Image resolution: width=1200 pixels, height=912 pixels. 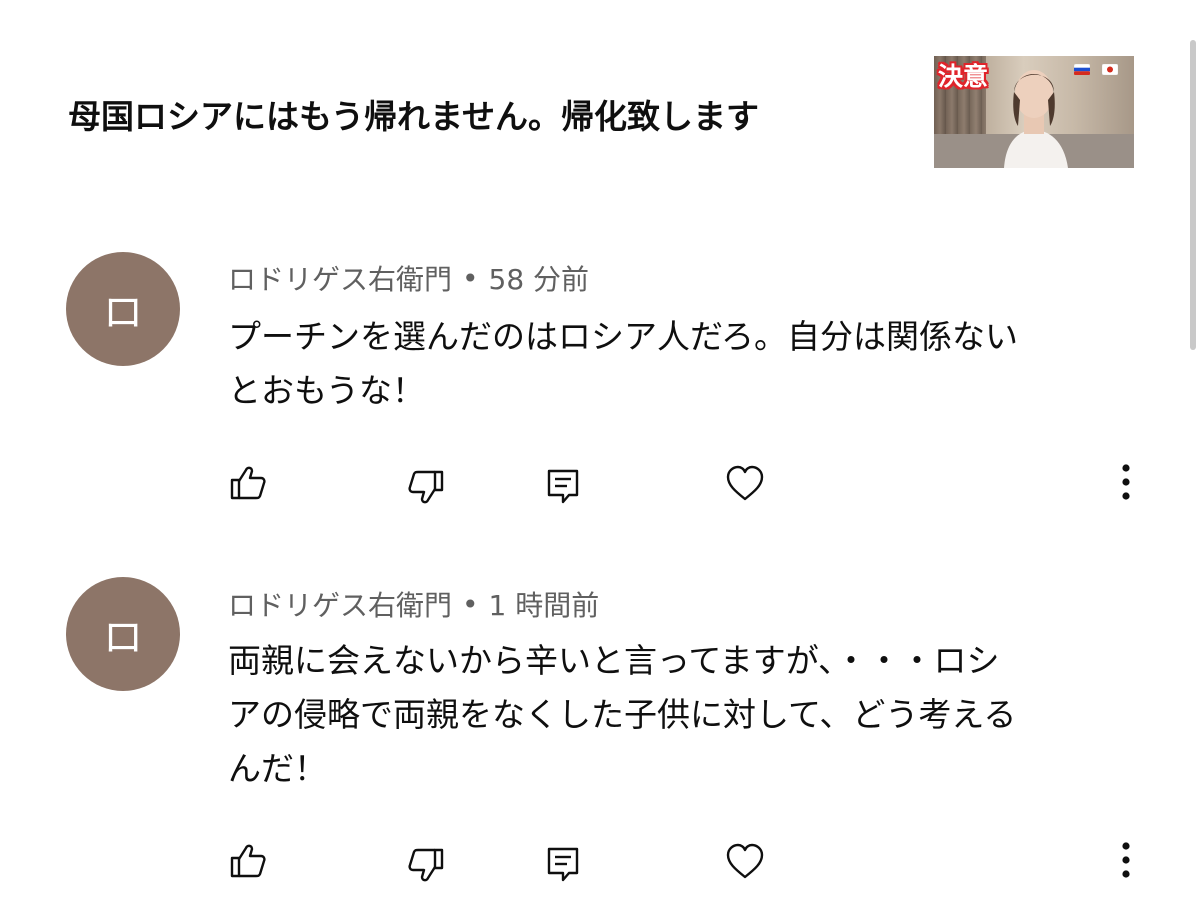 What do you see at coordinates (614, 660) in the screenshot?
I see `comment-text-line: 両親に会えないから辛いと言ってますが、・・・ロシ` at bounding box center [614, 660].